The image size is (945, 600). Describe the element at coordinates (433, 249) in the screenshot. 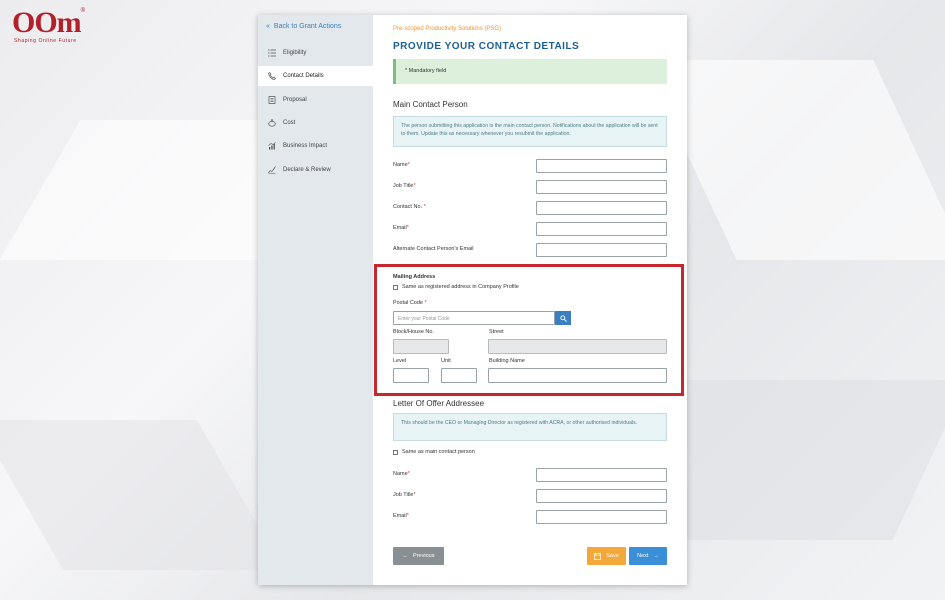

I see `alt-email-label: Alternate Contact Person's Email` at that location.